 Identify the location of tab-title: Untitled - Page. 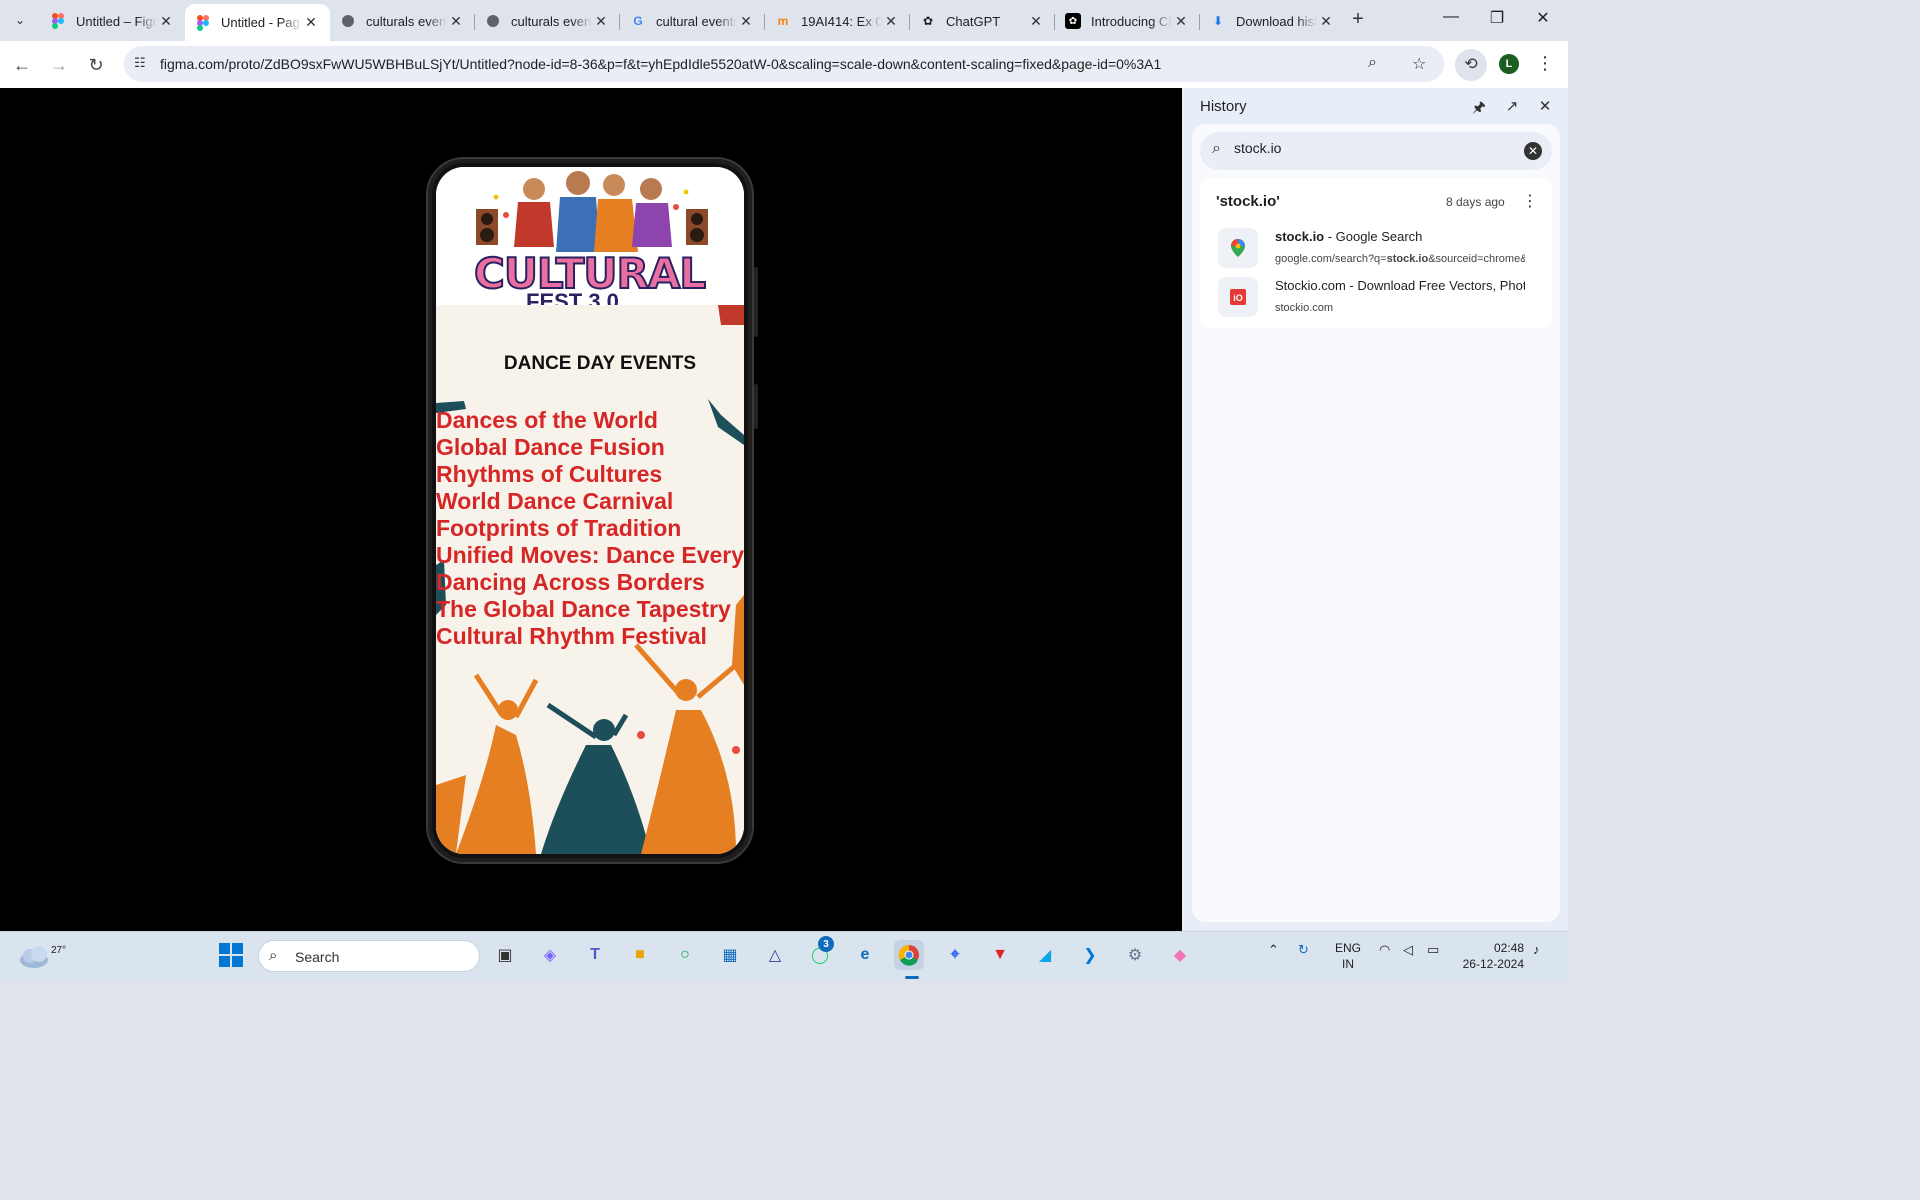
(261, 22).